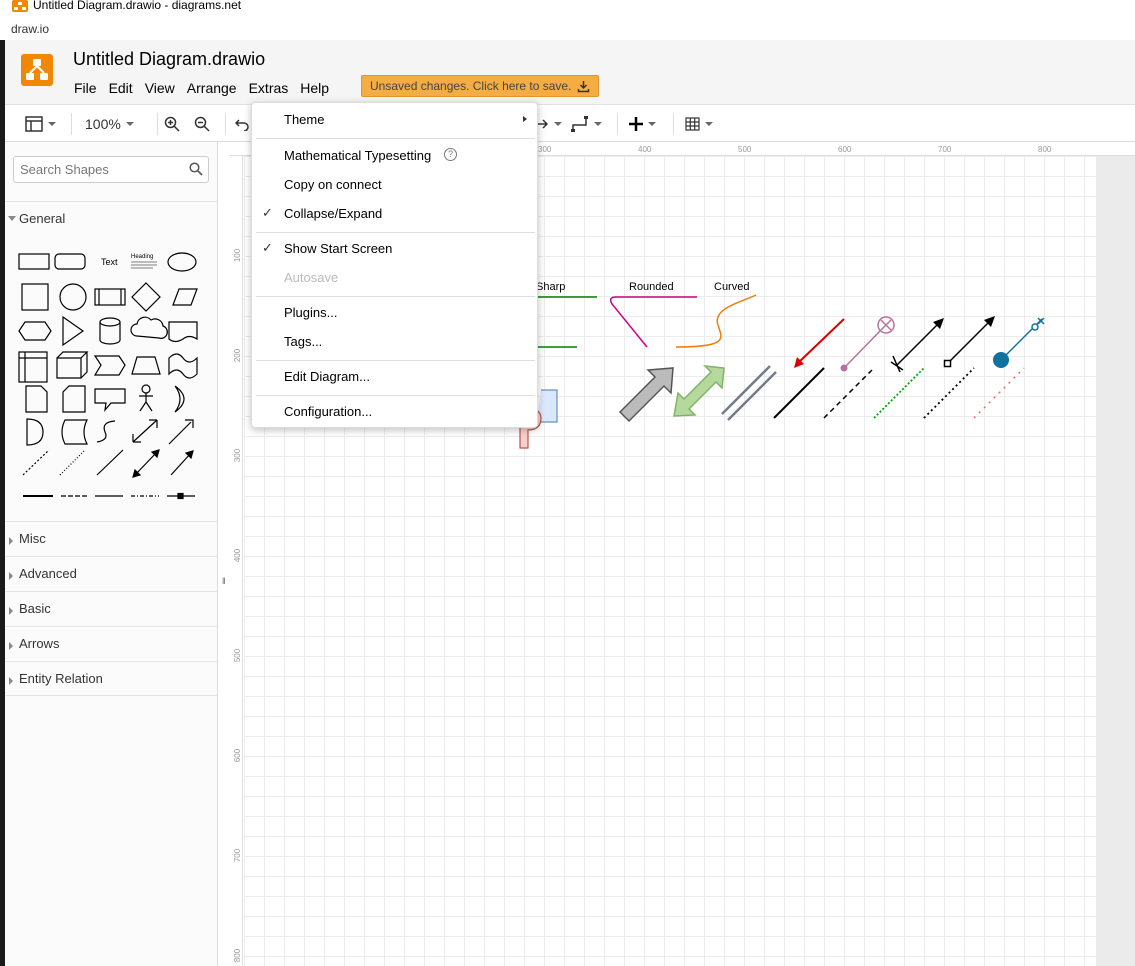  Describe the element at coordinates (73, 331) in the screenshot. I see `shape-triangle` at that location.